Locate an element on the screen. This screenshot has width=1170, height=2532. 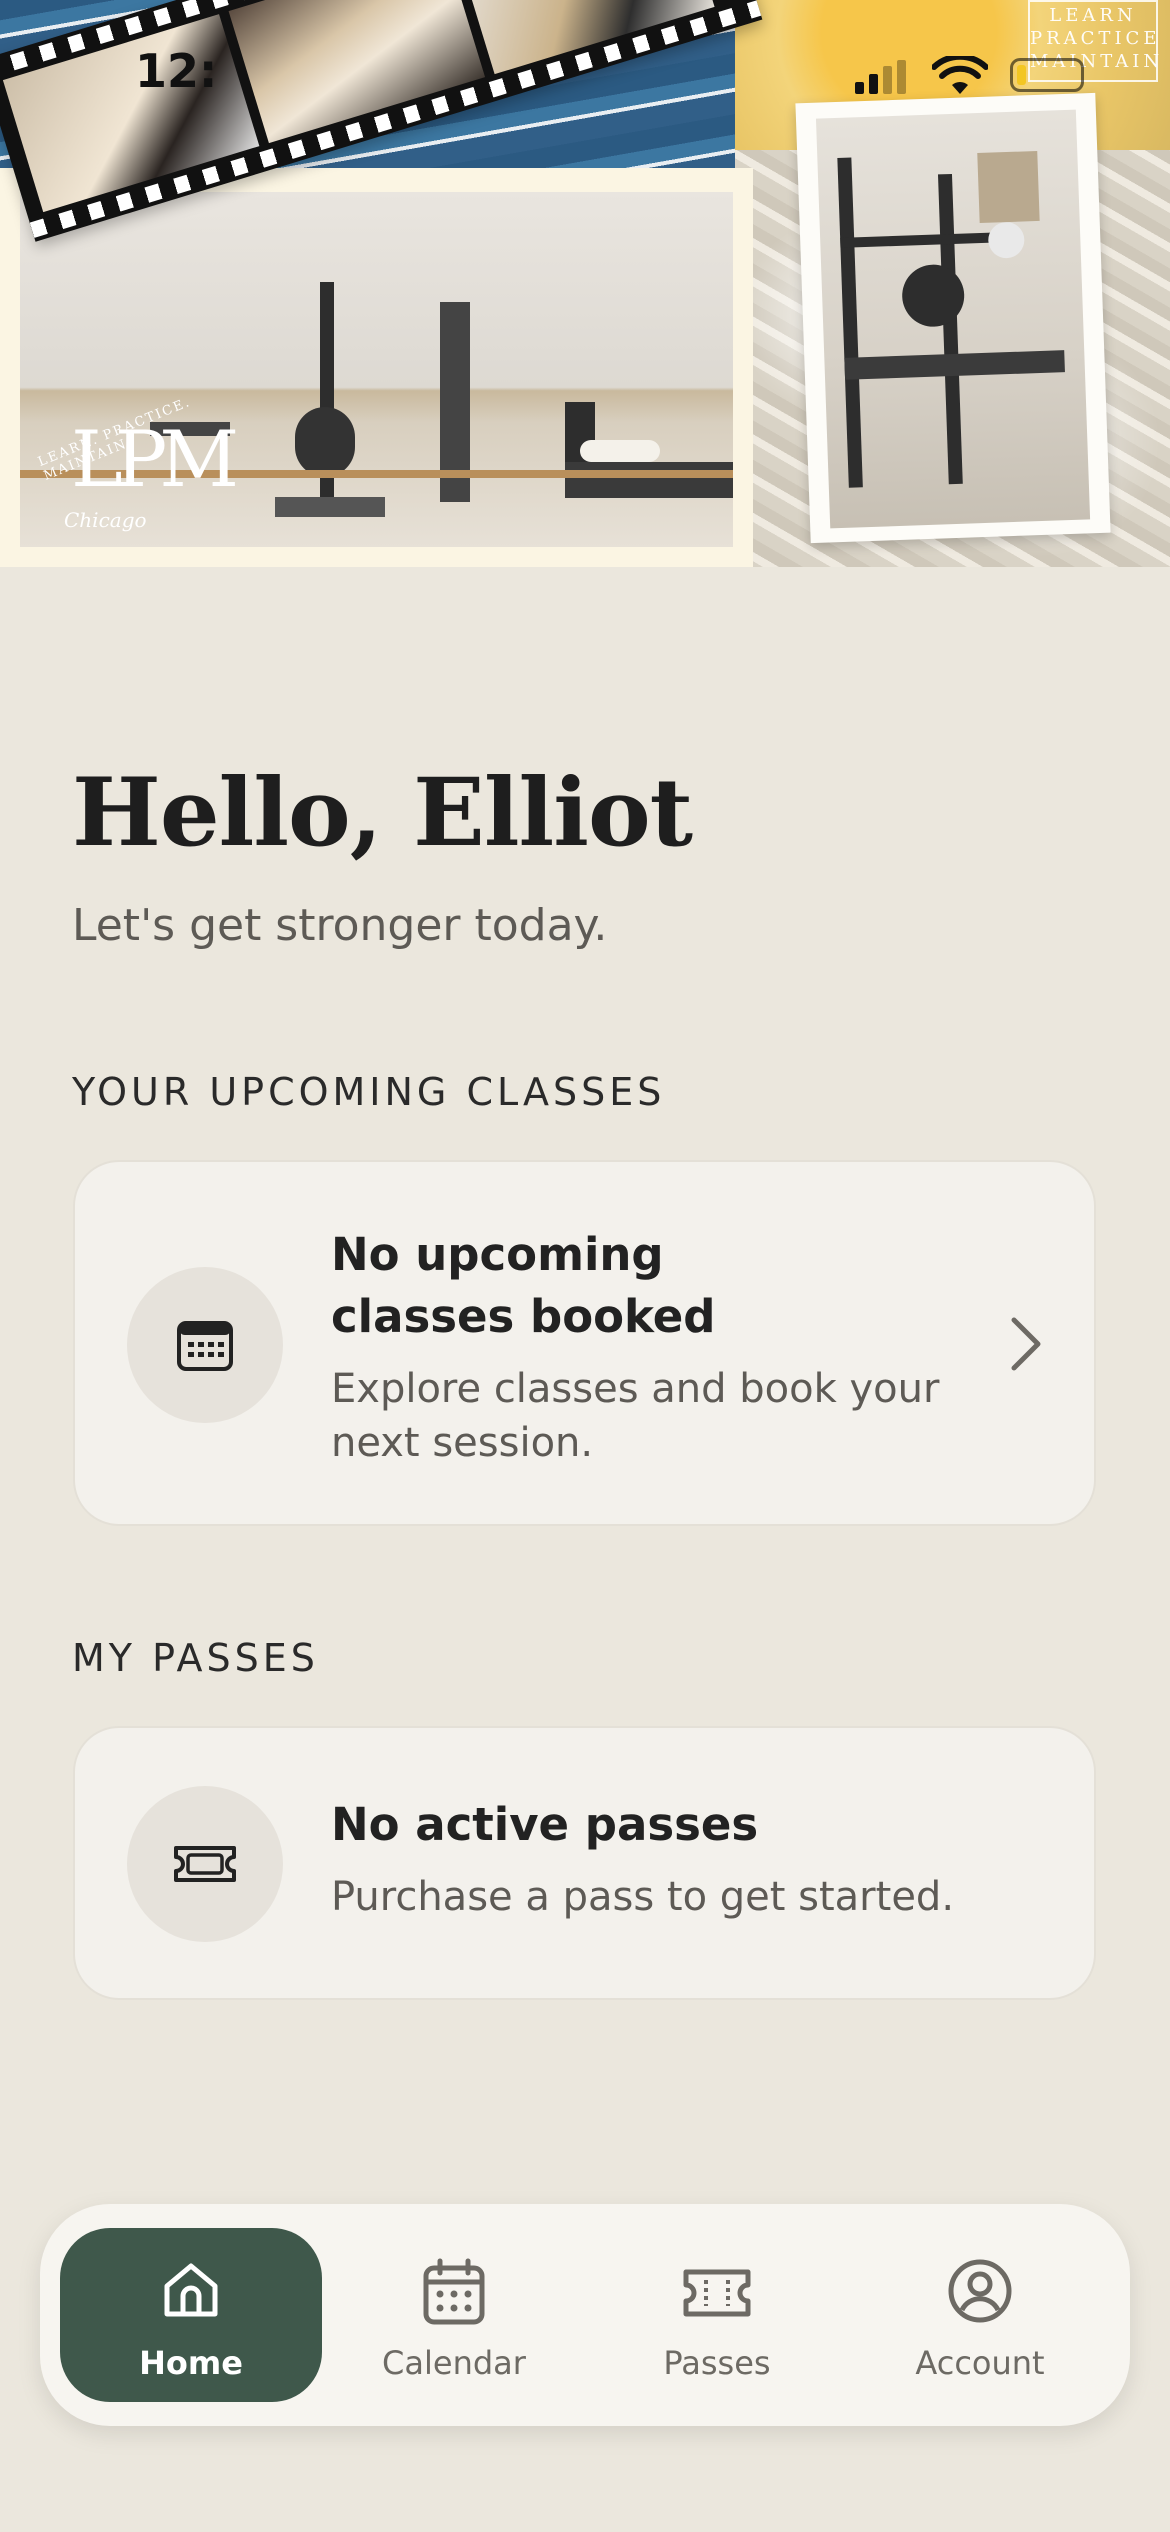
nav-home: Home is located at coordinates (191, 2315).